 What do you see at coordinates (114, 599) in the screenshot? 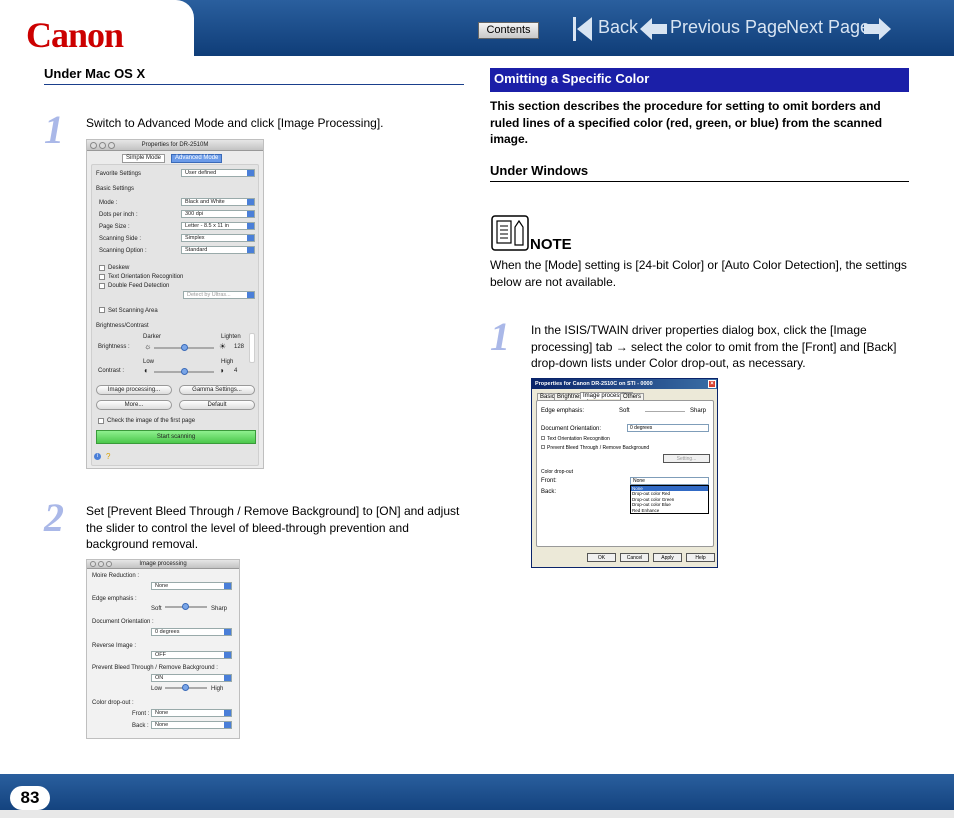
I see `edge-emphasis-label: Edge emphasis :` at bounding box center [114, 599].